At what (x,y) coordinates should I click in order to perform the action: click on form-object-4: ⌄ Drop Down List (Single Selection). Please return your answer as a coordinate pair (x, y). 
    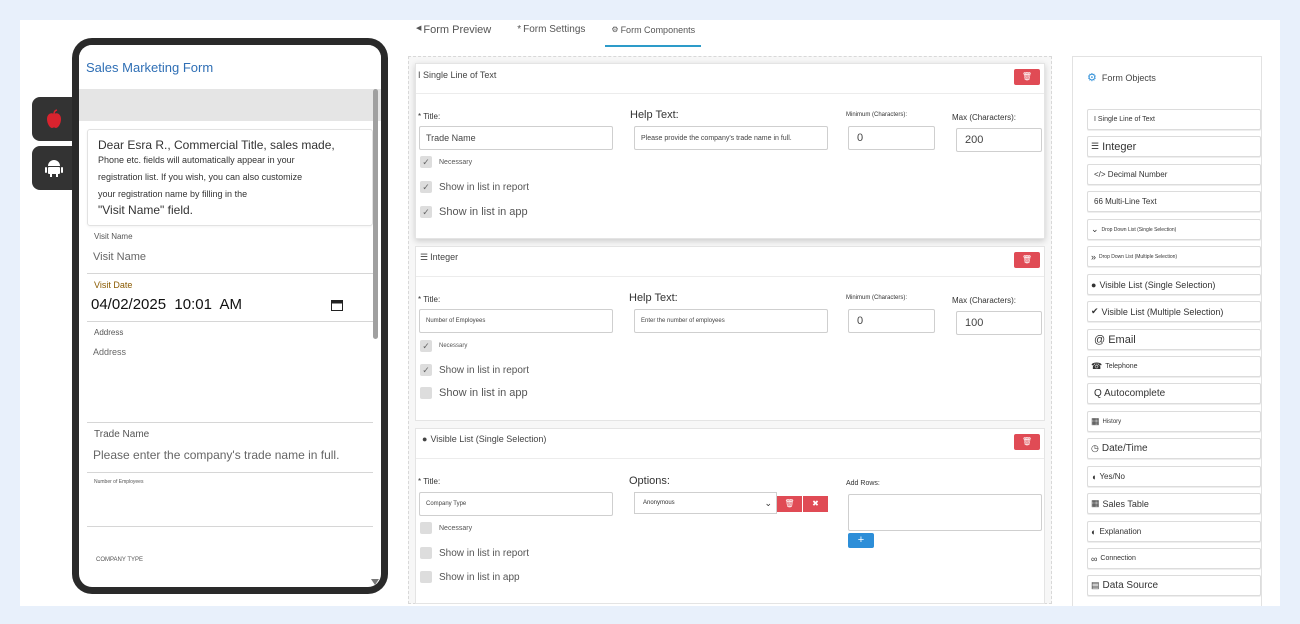
    Looking at the image, I should click on (1174, 229).